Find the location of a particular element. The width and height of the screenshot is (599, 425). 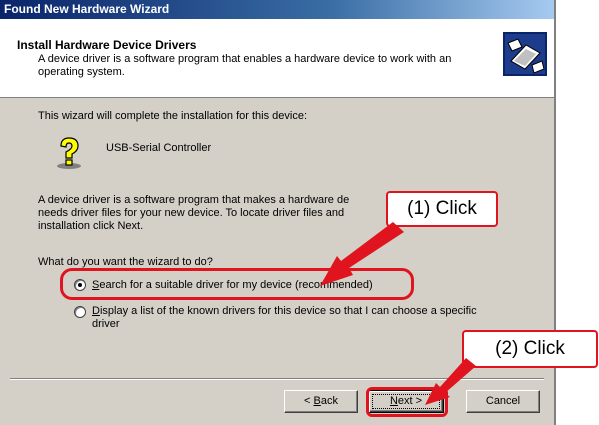

callout-arrows is located at coordinates (398, 313).